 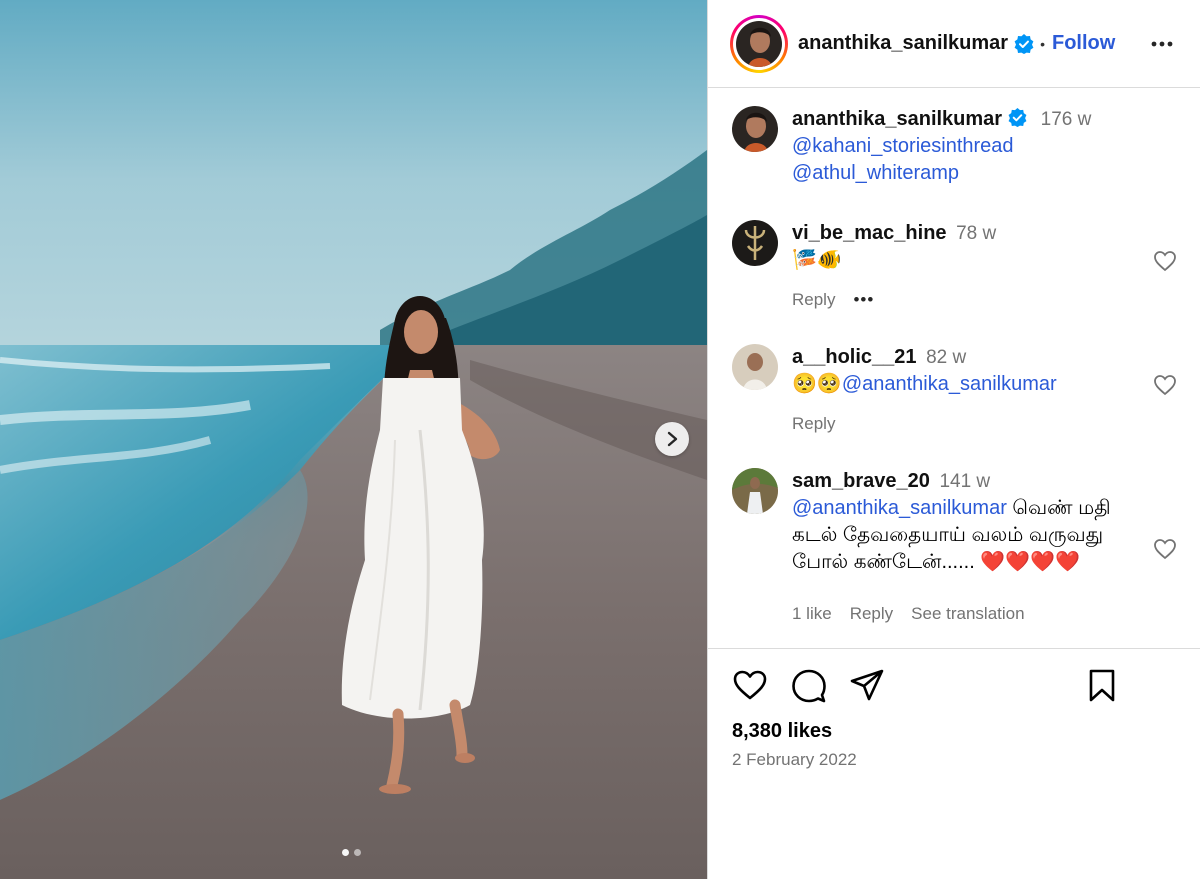 I want to click on carousel-dot, so click(x=357, y=852).